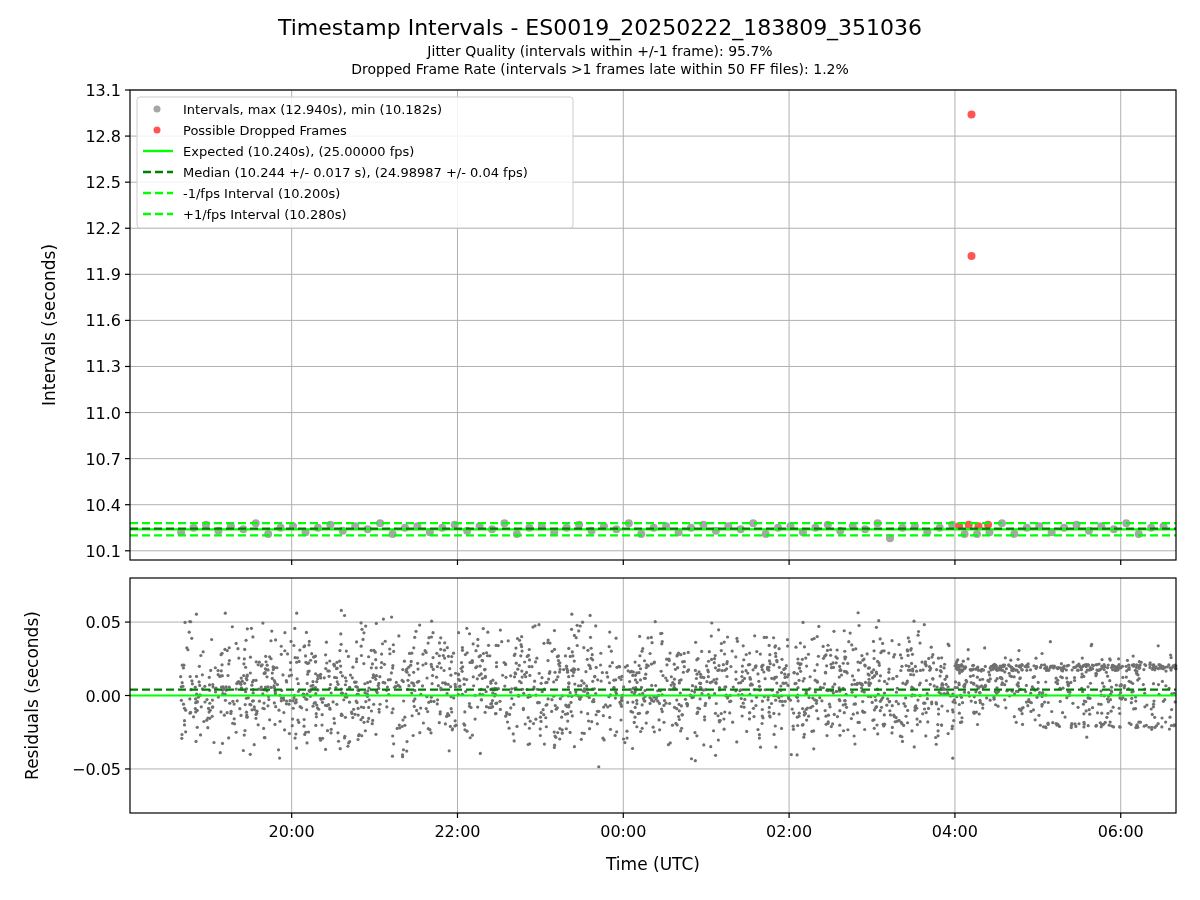 The height and width of the screenshot is (900, 1200). I want to click on y-tick-label: 10.7, so click(103, 459).